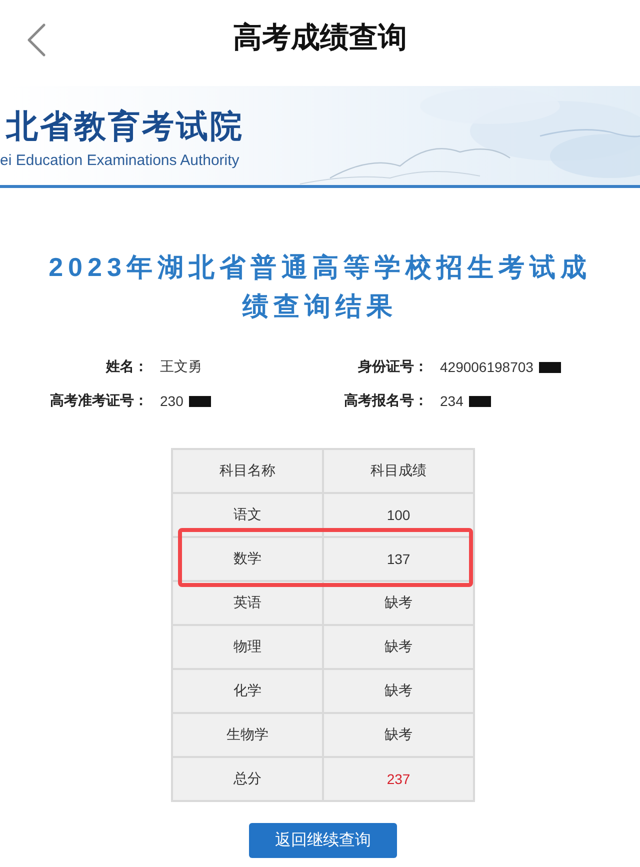  Describe the element at coordinates (124, 126) in the screenshot. I see `logo-title: 北省教育考试院` at that location.